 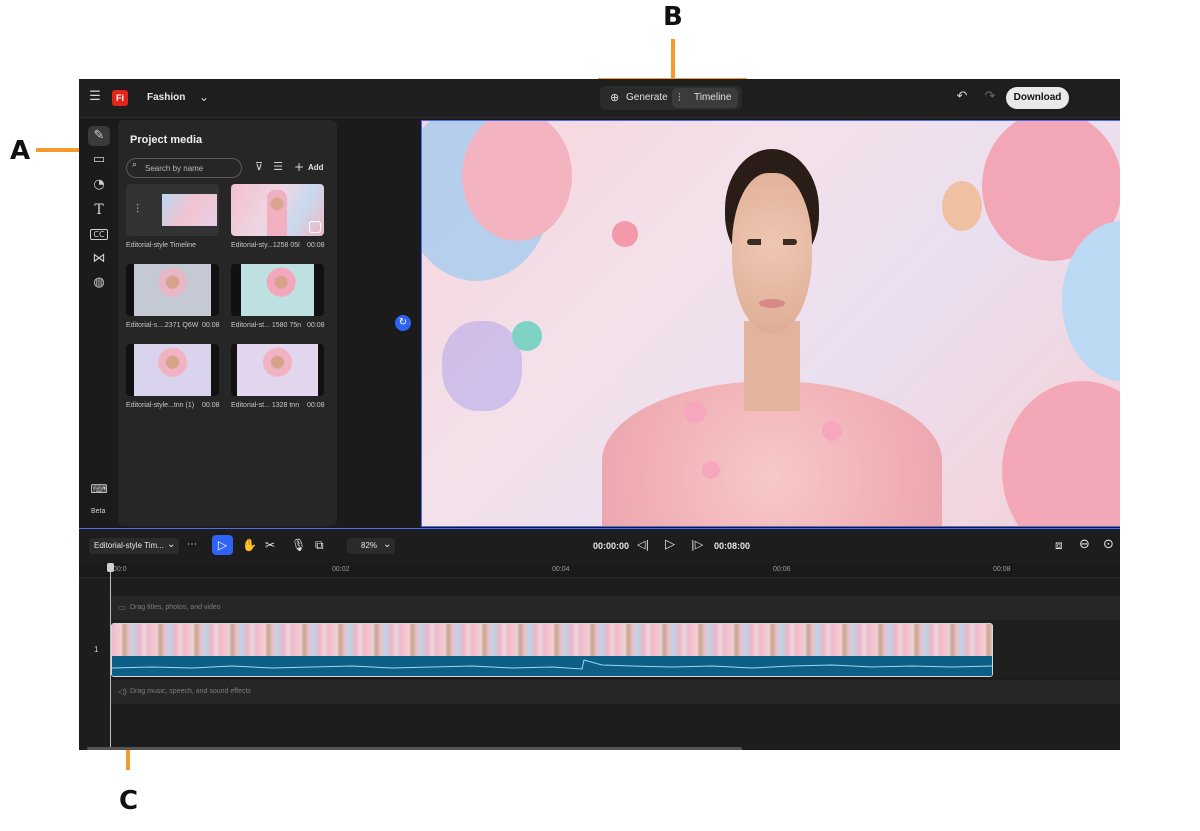 I want to click on detach-audio-icon: ⧉, so click(x=319, y=545).